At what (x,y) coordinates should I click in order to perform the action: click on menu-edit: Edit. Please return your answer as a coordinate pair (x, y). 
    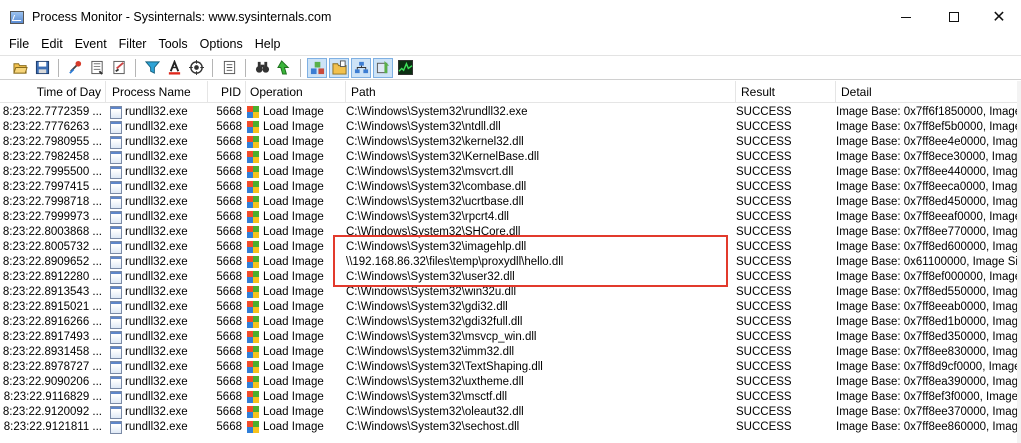
    Looking at the image, I should click on (52, 44).